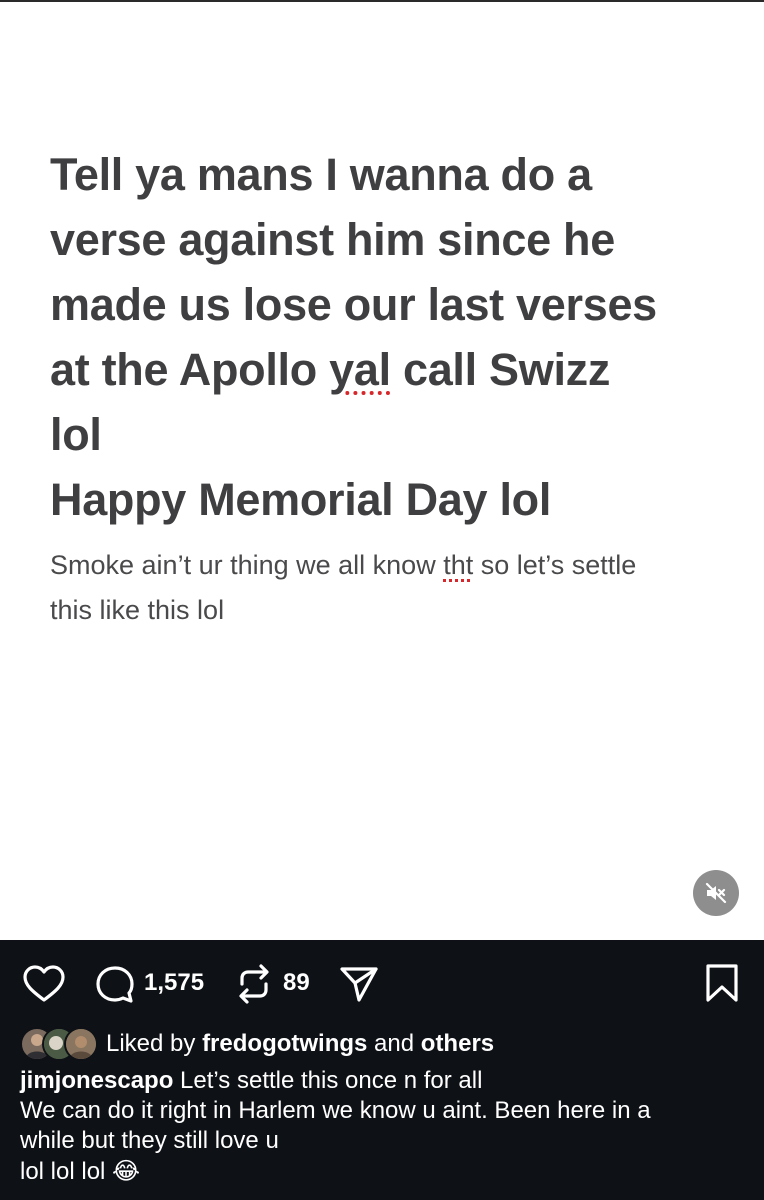  What do you see at coordinates (284, 1043) in the screenshot?
I see `liker-username: fredogotwings` at bounding box center [284, 1043].